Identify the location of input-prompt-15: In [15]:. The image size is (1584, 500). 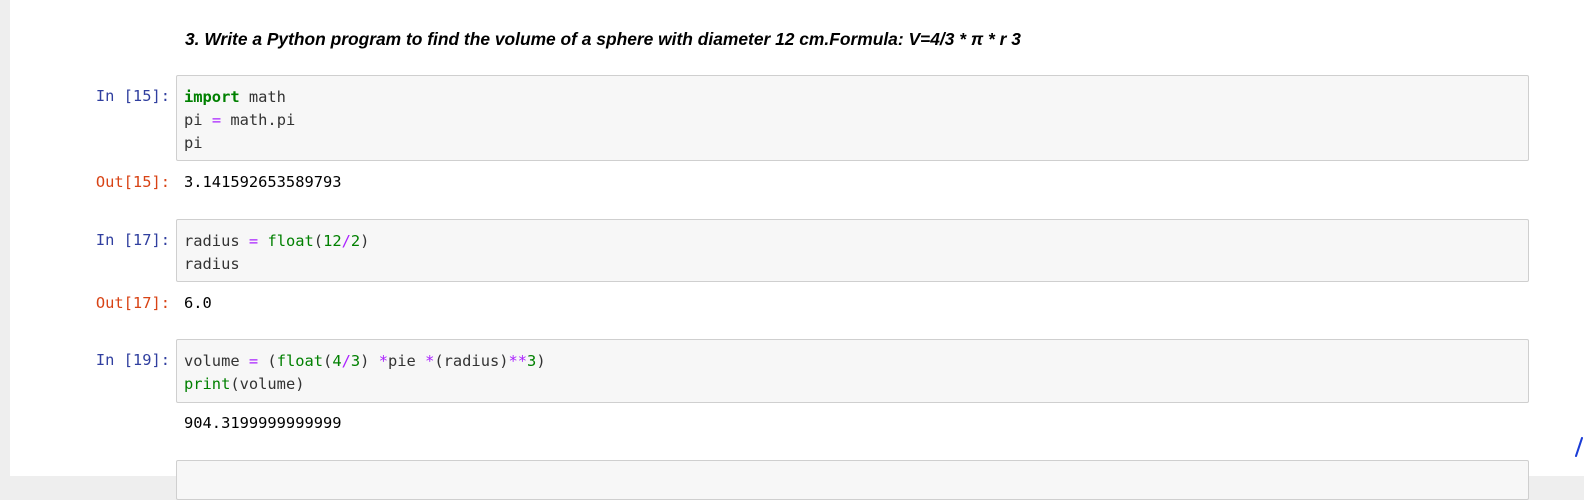
(132, 96).